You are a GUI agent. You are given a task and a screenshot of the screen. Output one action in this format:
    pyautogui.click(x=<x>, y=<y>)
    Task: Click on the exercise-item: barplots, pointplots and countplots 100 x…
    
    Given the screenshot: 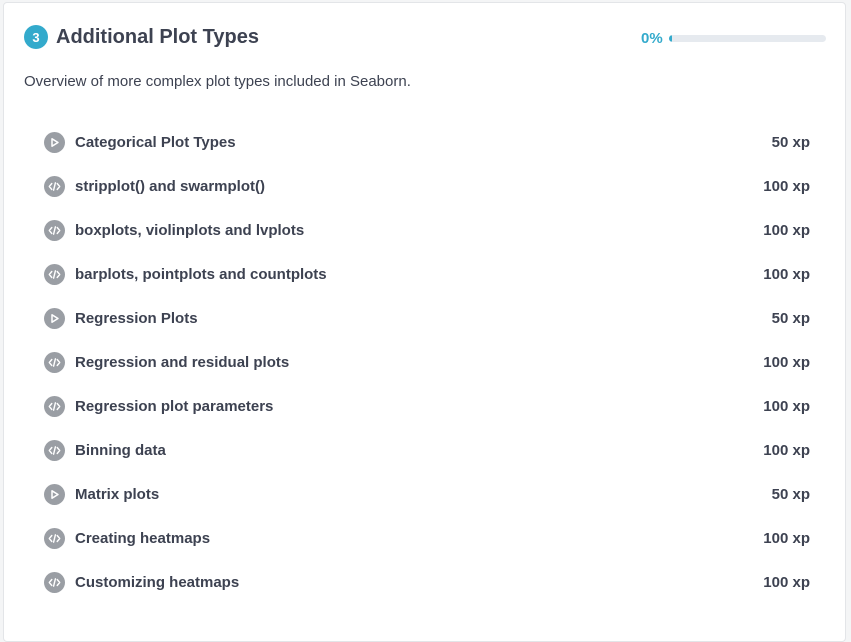 What is the action you would take?
    pyautogui.click(x=427, y=274)
    